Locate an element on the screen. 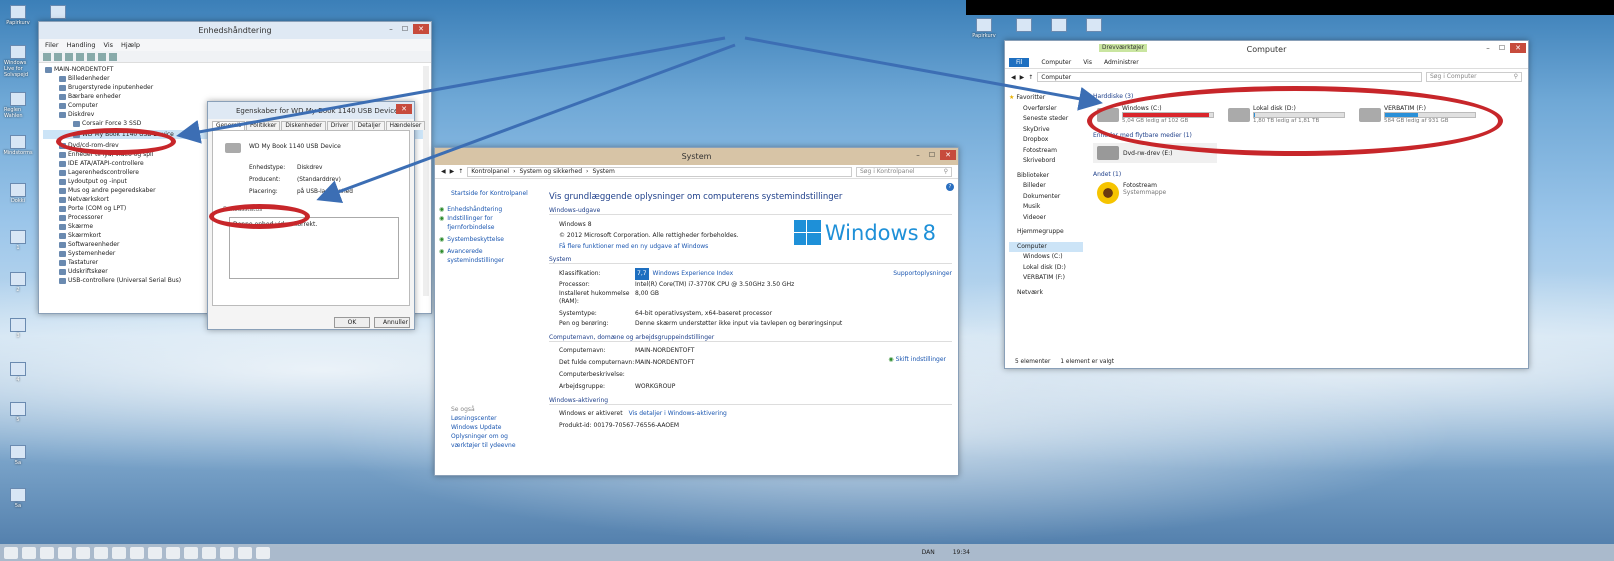  desktop-icon-2: Reglen Wahlen is located at coordinates (18, 105).